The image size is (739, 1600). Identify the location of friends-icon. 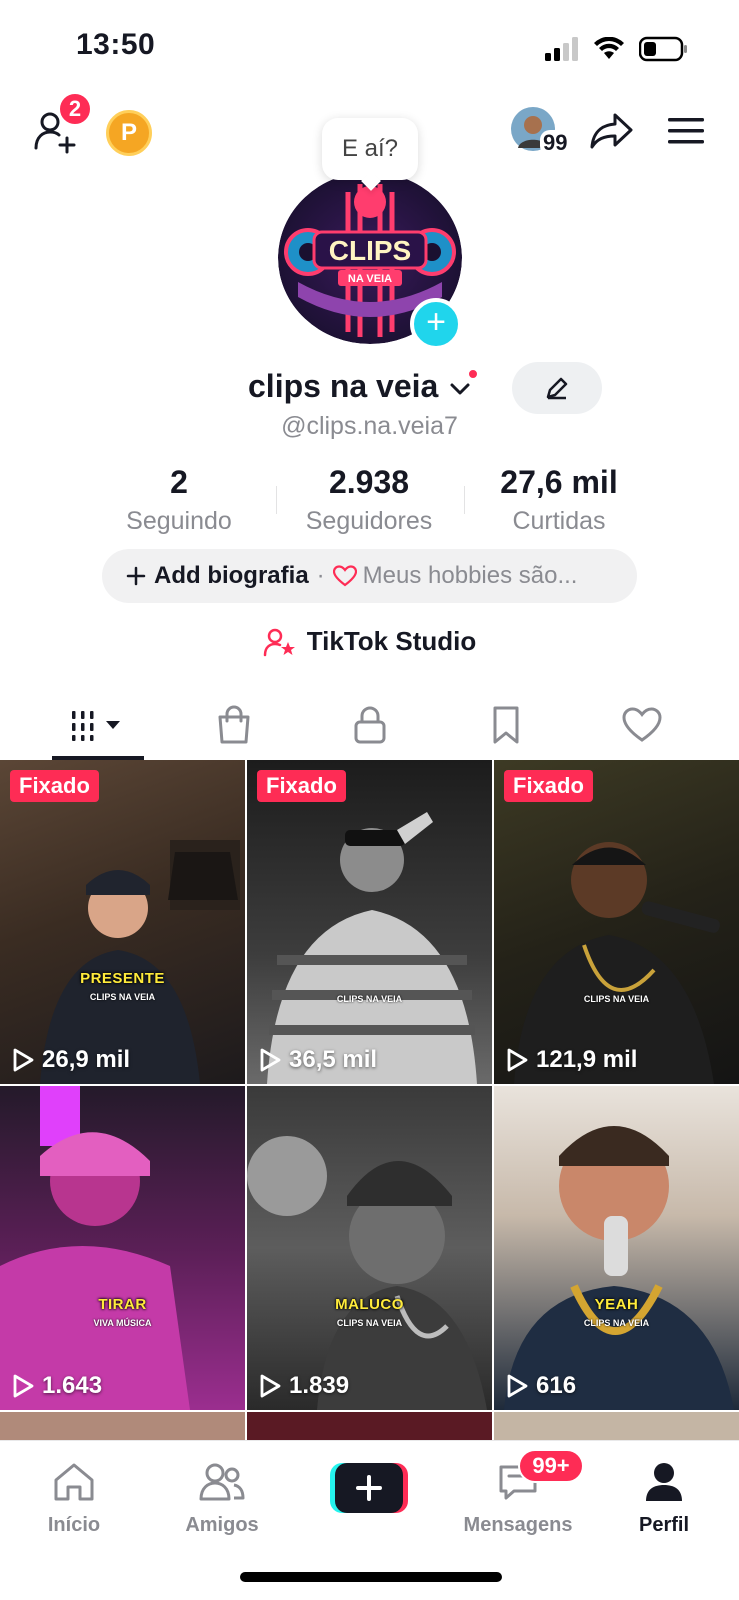
(222, 1482).